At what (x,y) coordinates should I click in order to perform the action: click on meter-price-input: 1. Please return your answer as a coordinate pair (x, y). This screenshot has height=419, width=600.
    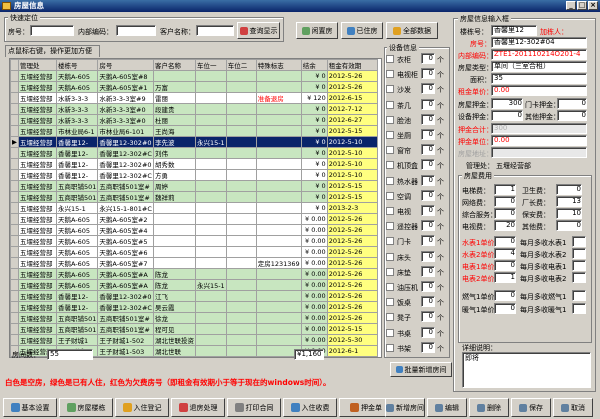
    Looking at the image, I should click on (505, 277).